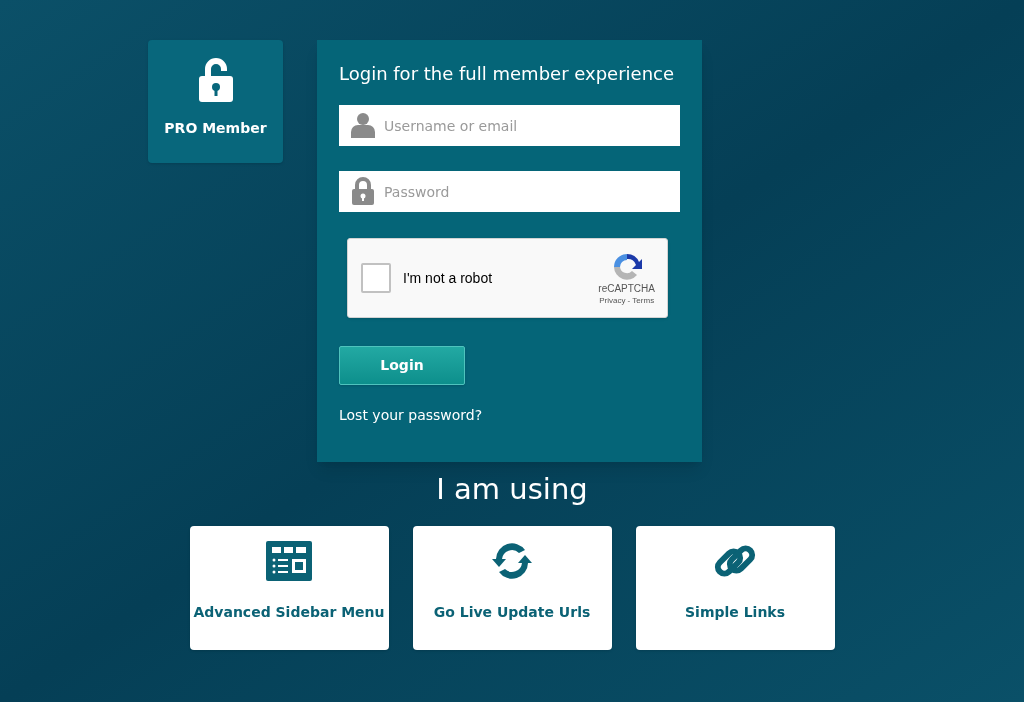 The height and width of the screenshot is (702, 1024). I want to click on plugin-name: Go Live Update Urls, so click(512, 612).